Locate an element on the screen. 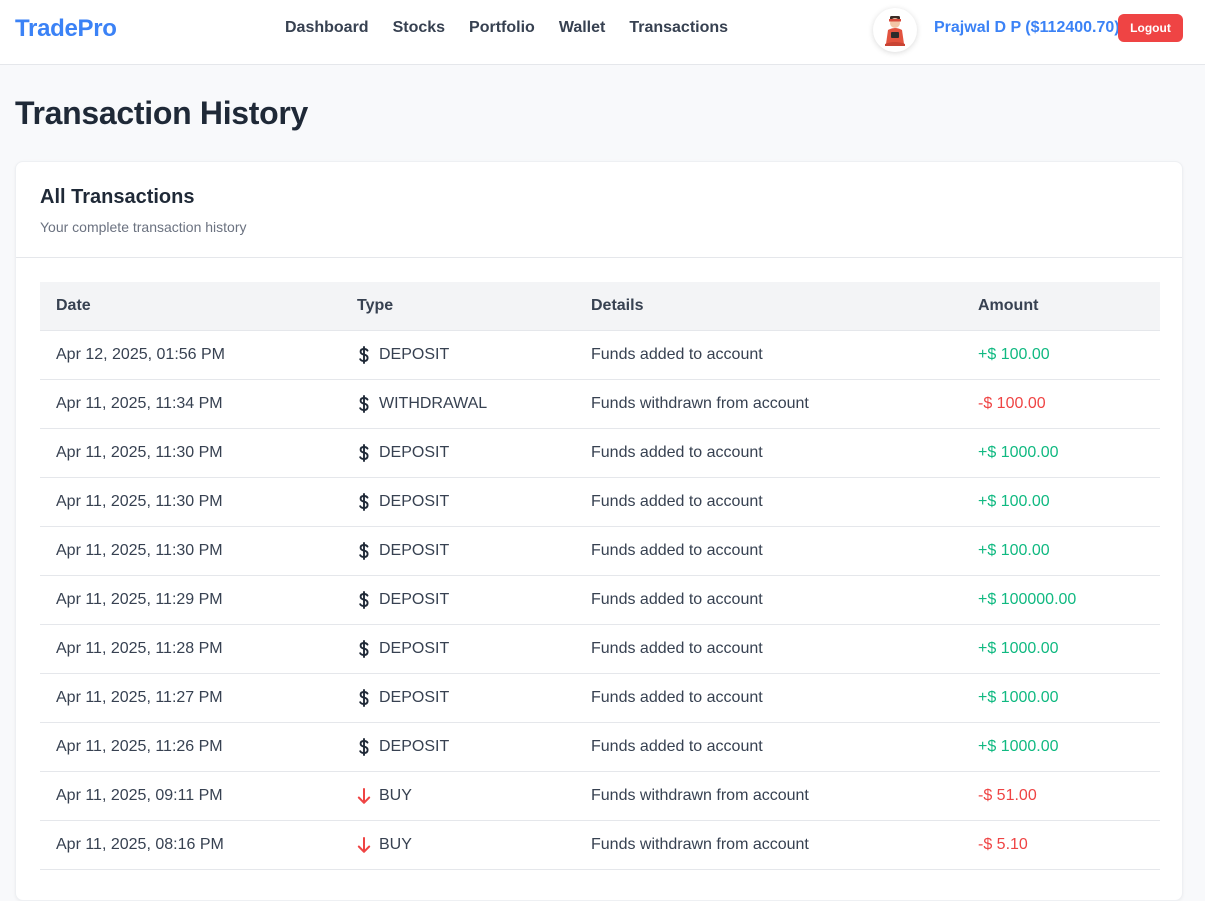 The height and width of the screenshot is (901, 1205). cell-date: Apr 12, 2025, 01:56 PM is located at coordinates (190, 355).